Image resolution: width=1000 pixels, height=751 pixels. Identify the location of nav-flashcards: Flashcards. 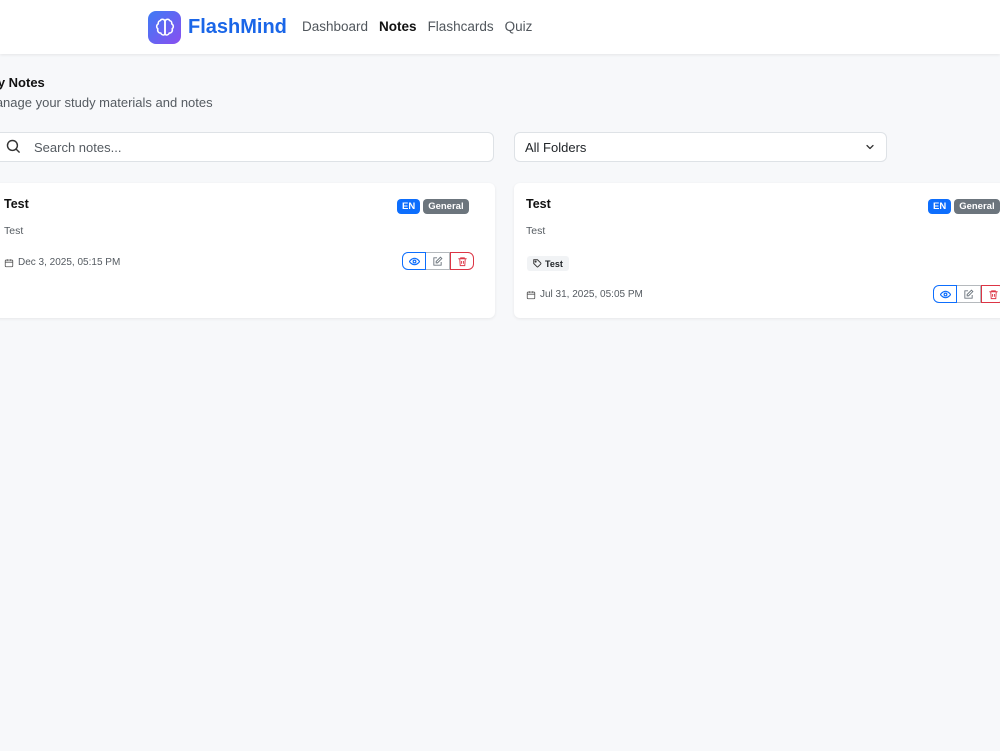
(461, 26).